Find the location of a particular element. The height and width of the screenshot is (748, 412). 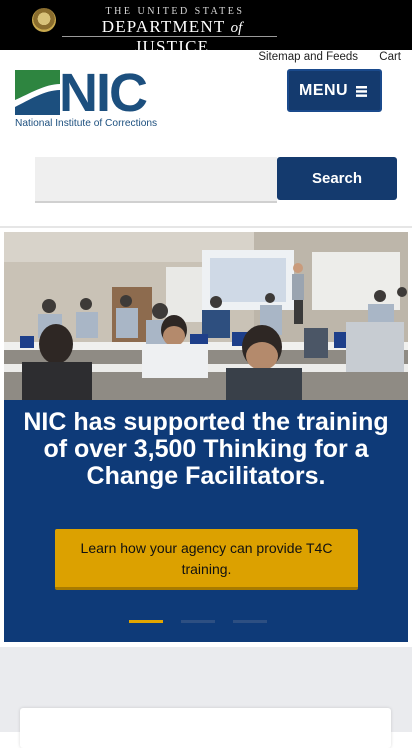

nic-logo: NIC National Institute of Corrections is located at coordinates (91, 97).